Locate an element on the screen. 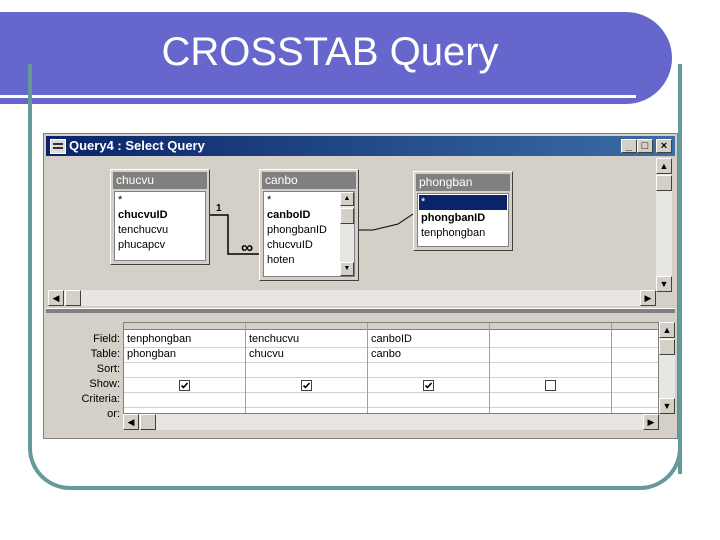 The height and width of the screenshot is (540, 720). field-item: tenphongban is located at coordinates (453, 233).